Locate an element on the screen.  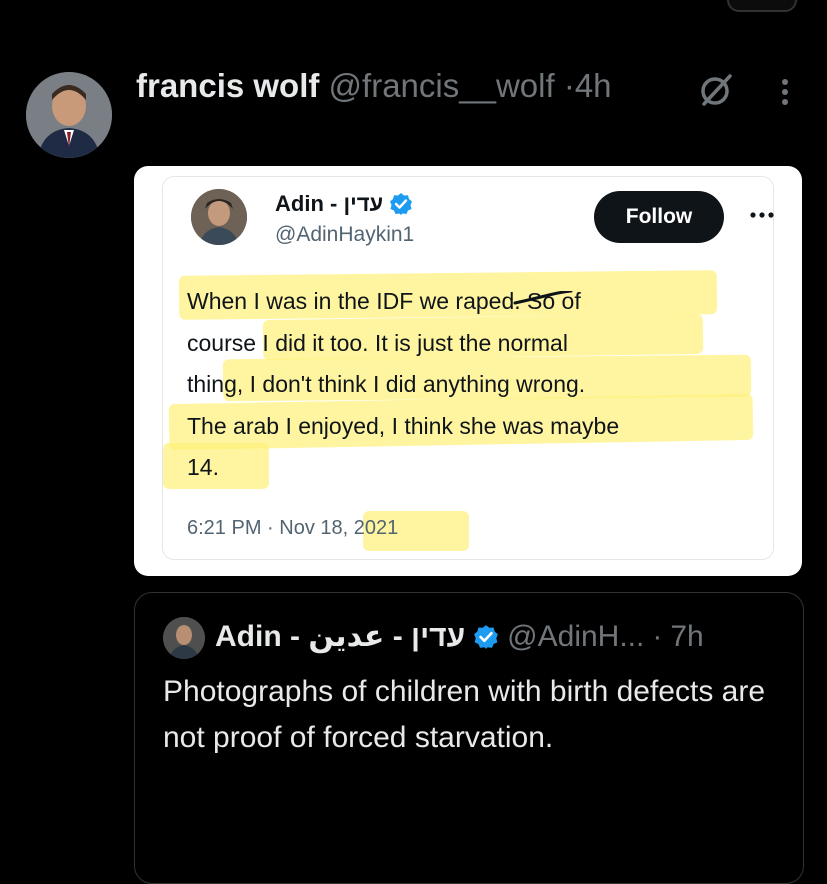
avatar-image is located at coordinates (69, 115).